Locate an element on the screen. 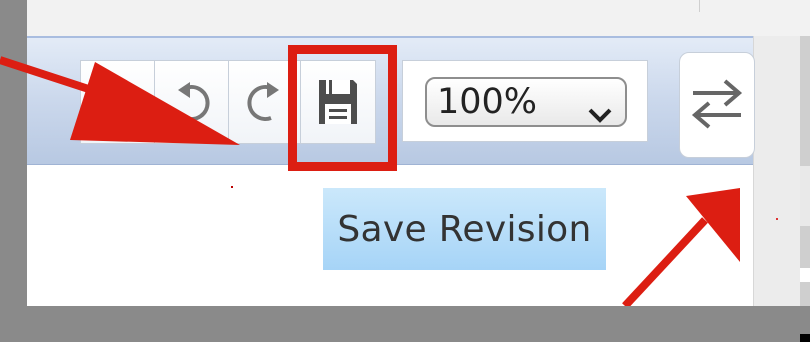  undo-button is located at coordinates (192, 102).